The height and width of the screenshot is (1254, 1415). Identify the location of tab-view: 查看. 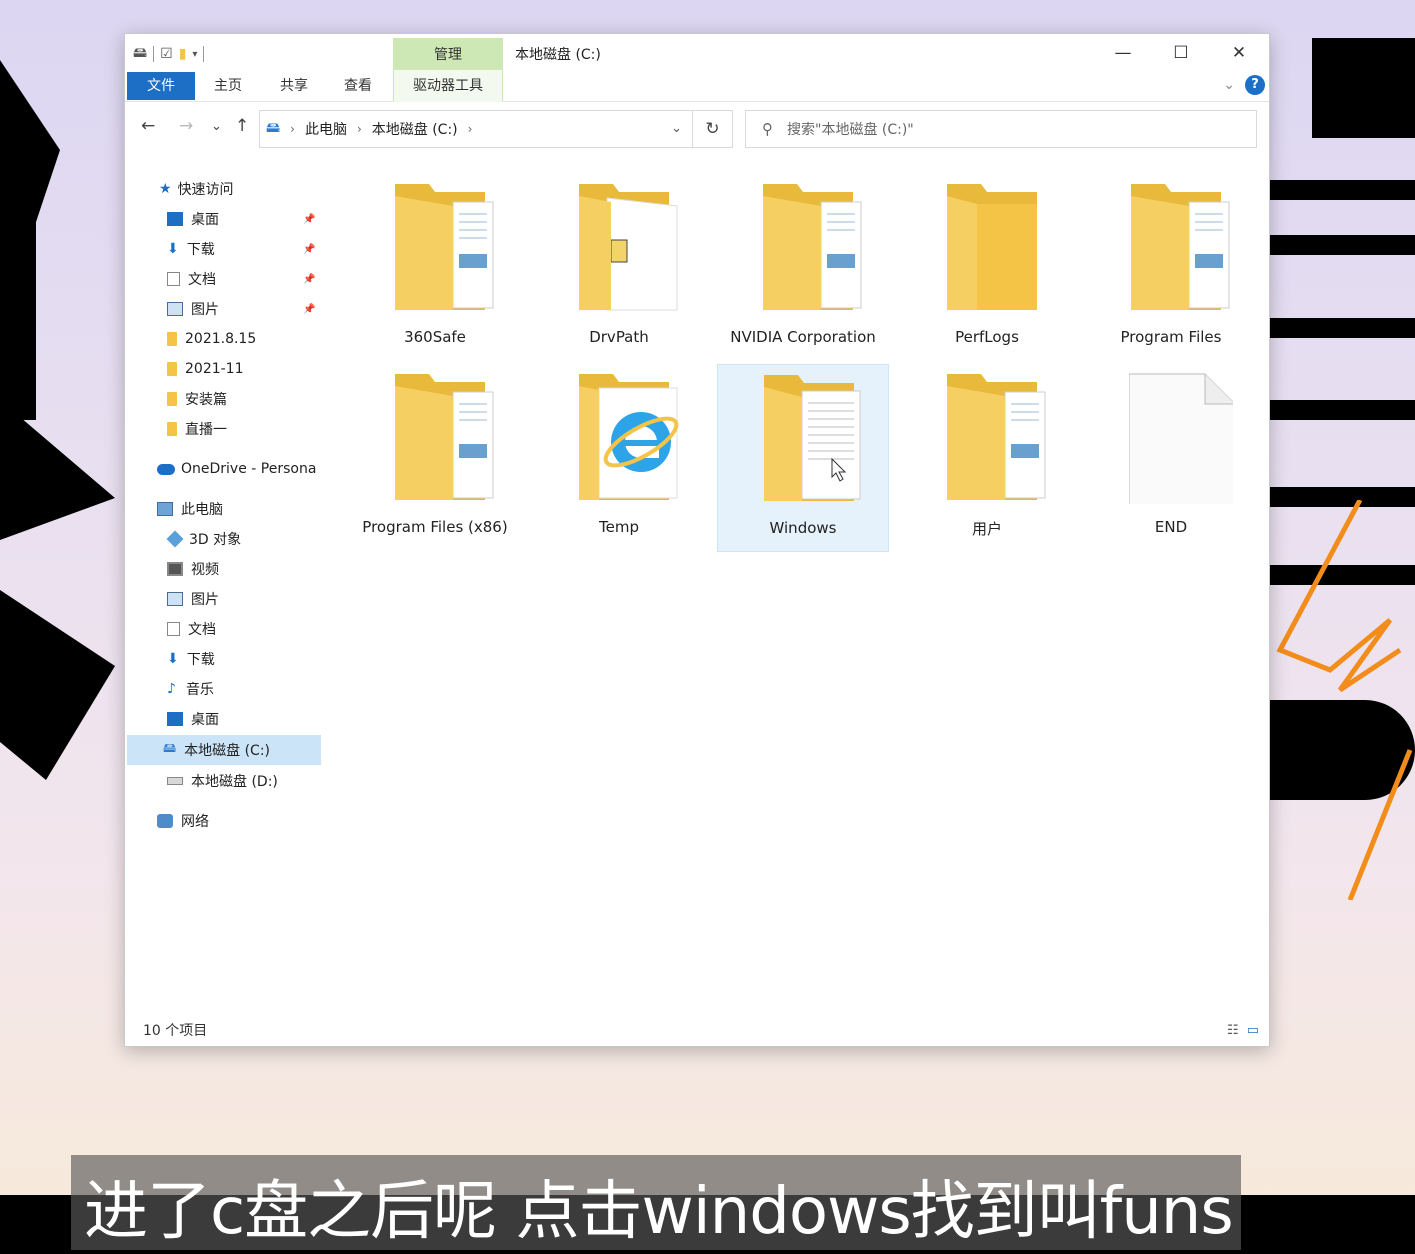
(358, 86).